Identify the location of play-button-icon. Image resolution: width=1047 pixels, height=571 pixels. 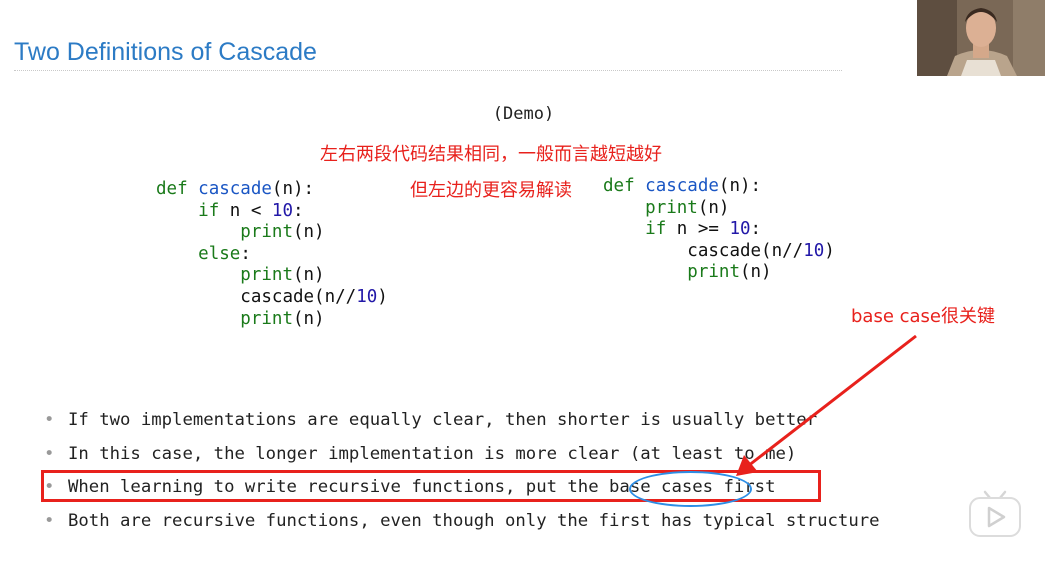
(995, 513).